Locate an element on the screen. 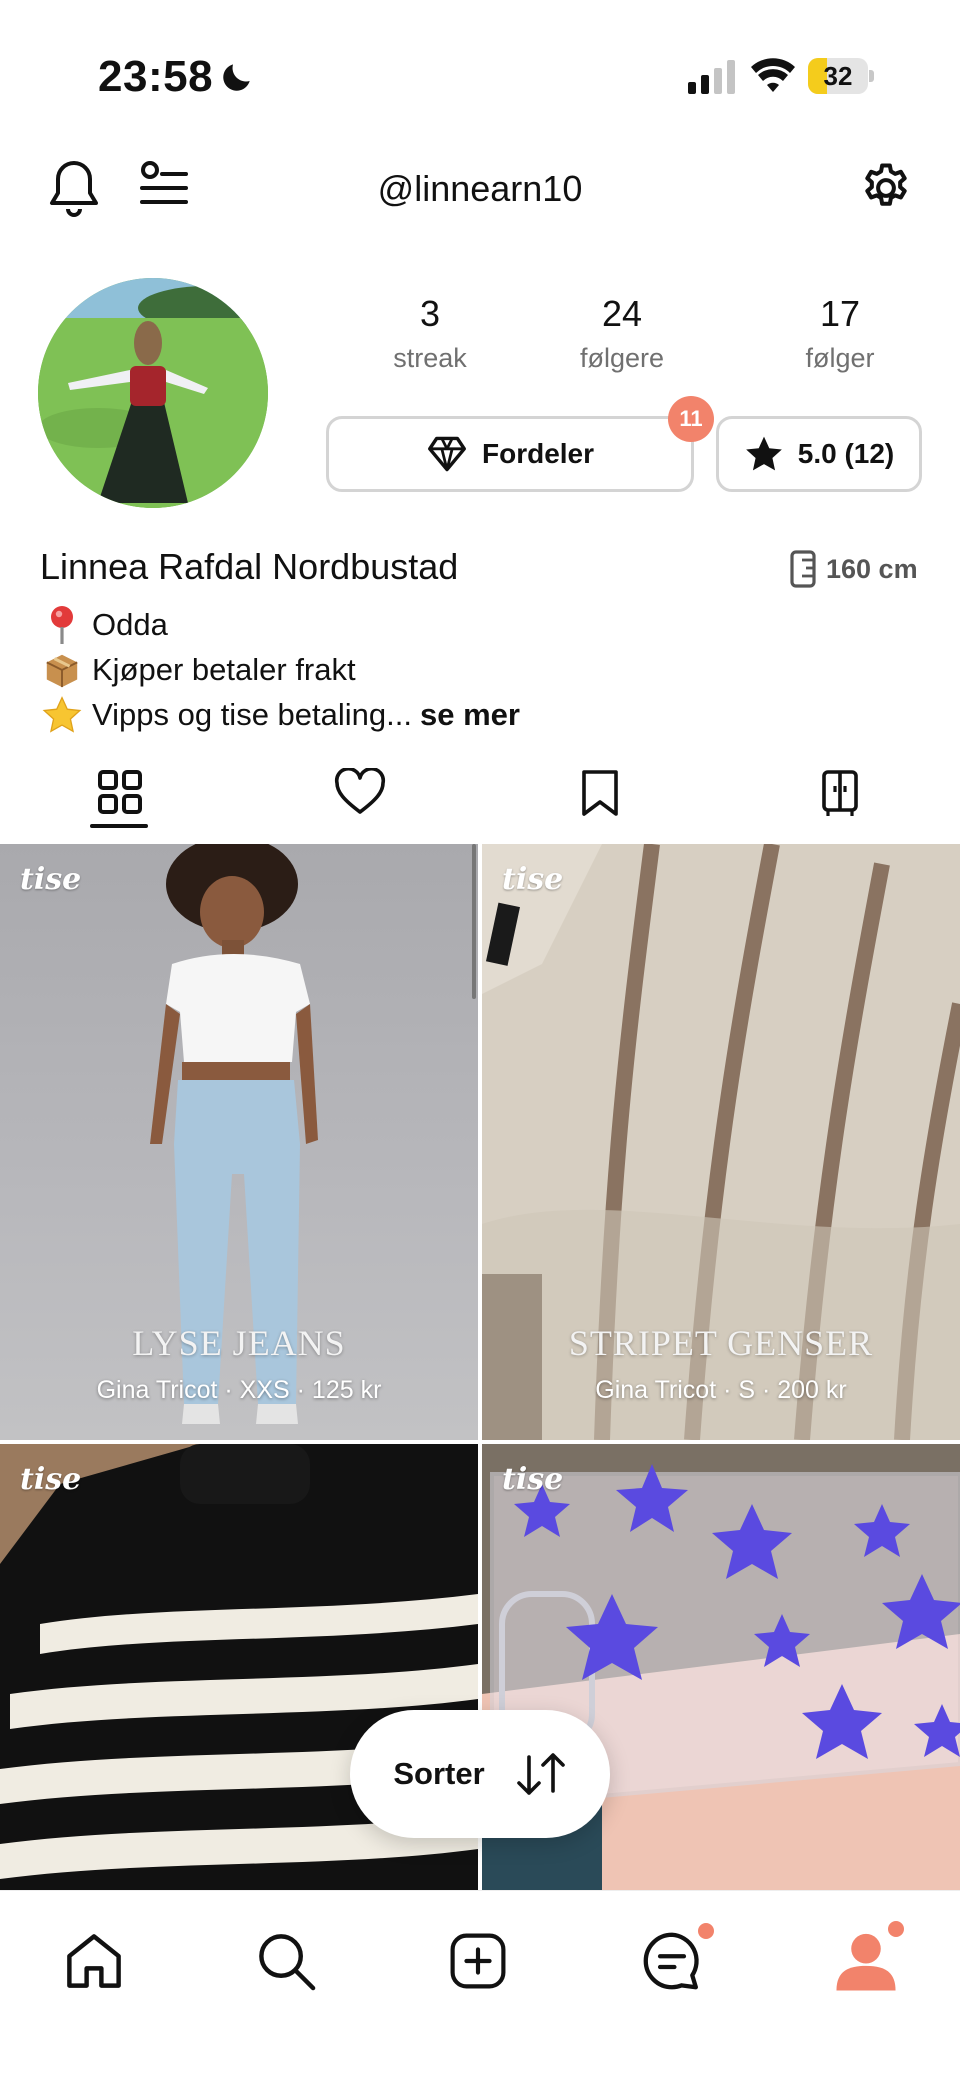 This screenshot has height=2087, width=960. nav-add-listing is located at coordinates (478, 1961).